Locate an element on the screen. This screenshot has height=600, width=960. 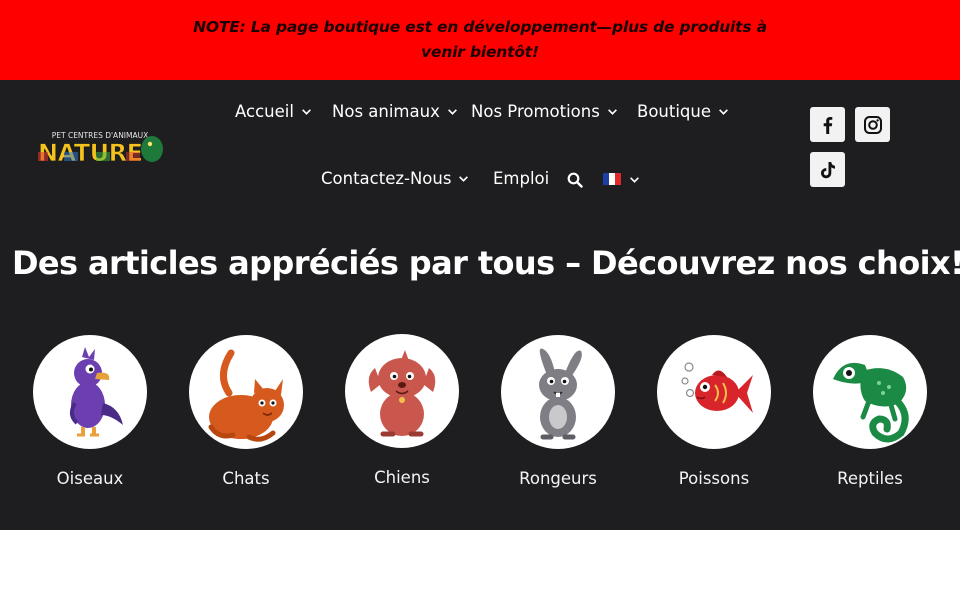
rabbit-icon is located at coordinates (560, 394).